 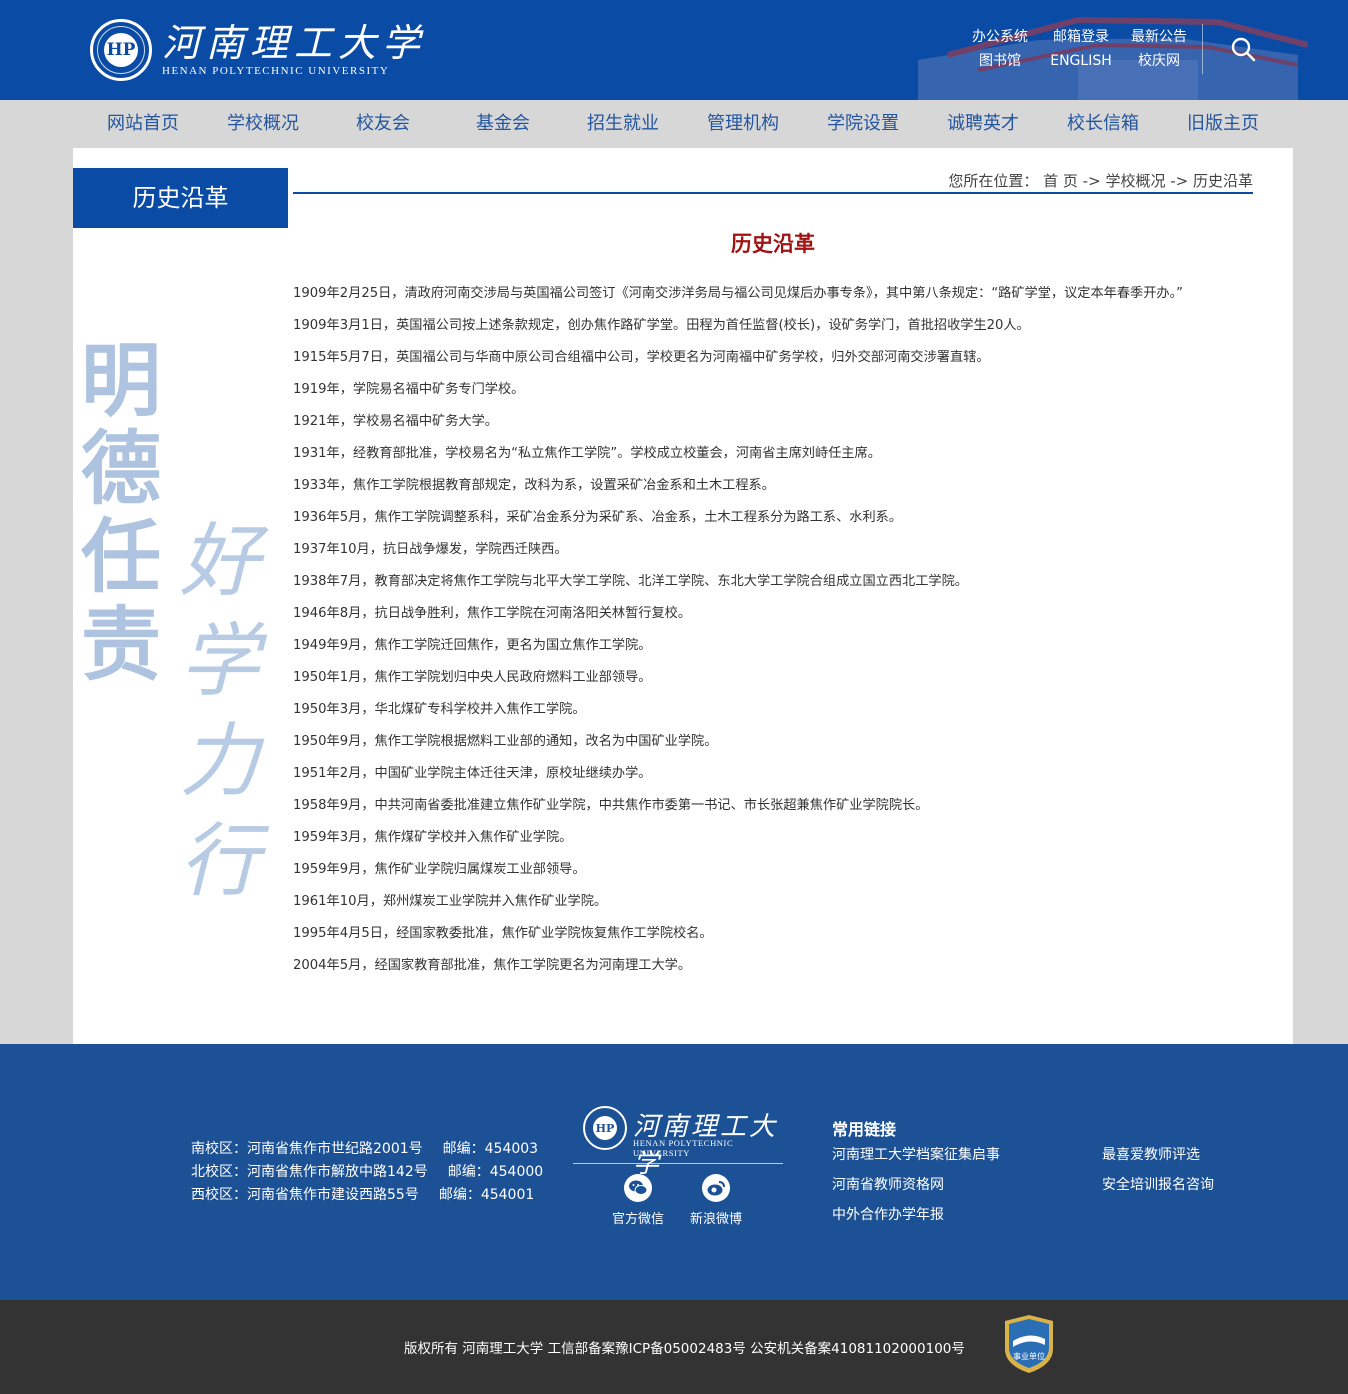 What do you see at coordinates (1202, 49) in the screenshot?
I see `header-divider` at bounding box center [1202, 49].